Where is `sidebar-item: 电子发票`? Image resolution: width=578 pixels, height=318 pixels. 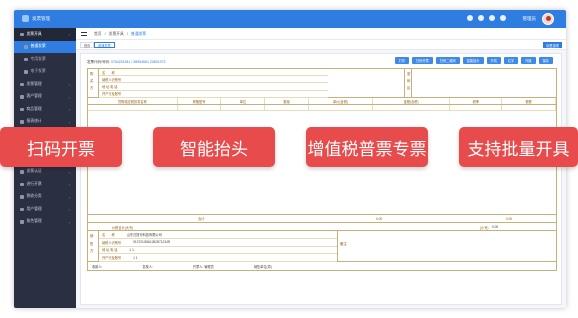
sidebar-item: 电子发票 is located at coordinates (45, 72).